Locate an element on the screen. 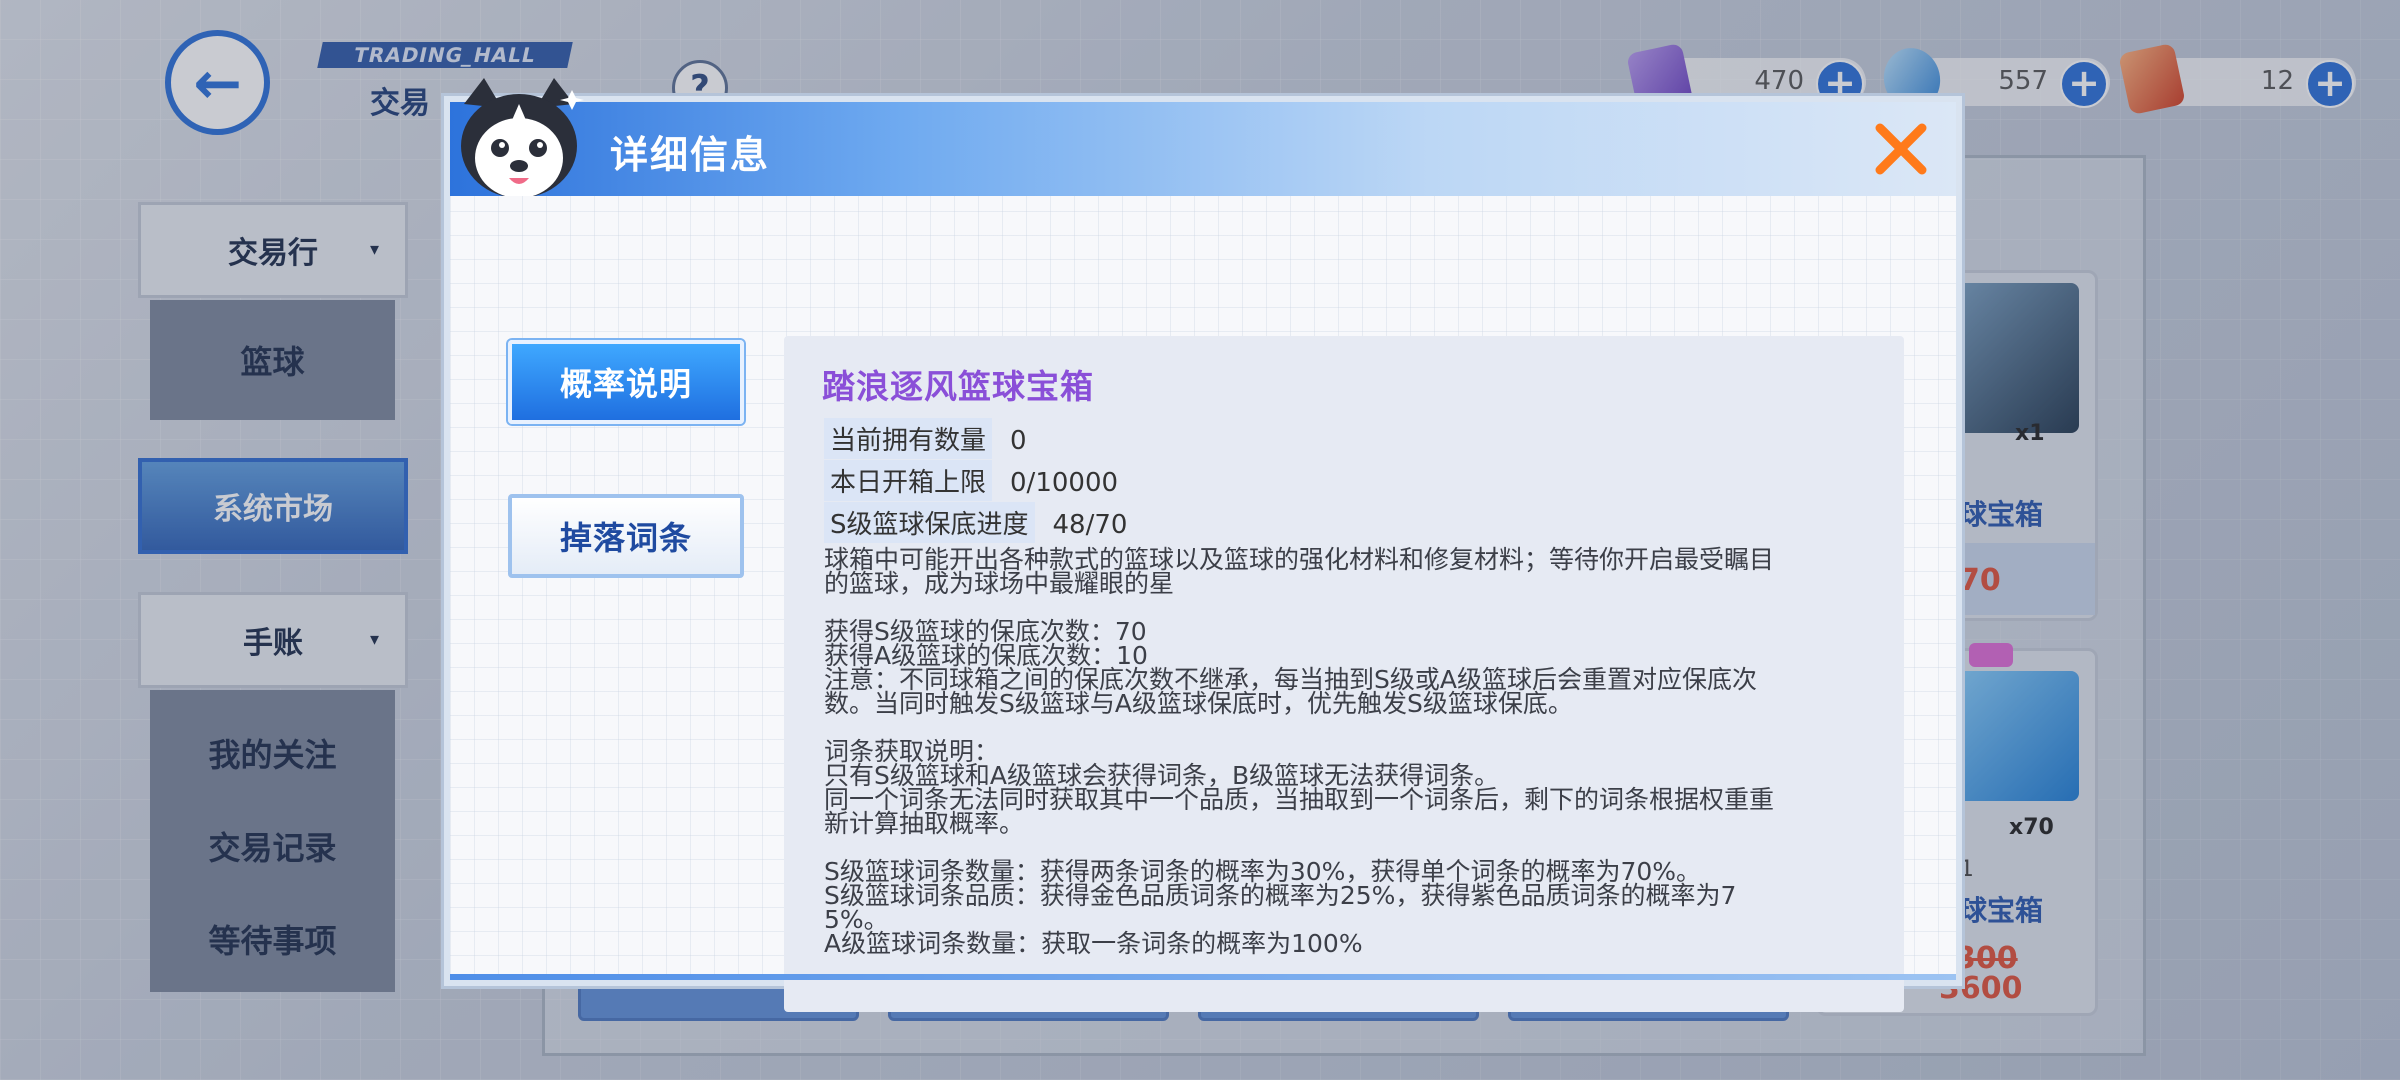 Image resolution: width=2400 pixels, height=1080 pixels. close-icon is located at coordinates (1901, 149).